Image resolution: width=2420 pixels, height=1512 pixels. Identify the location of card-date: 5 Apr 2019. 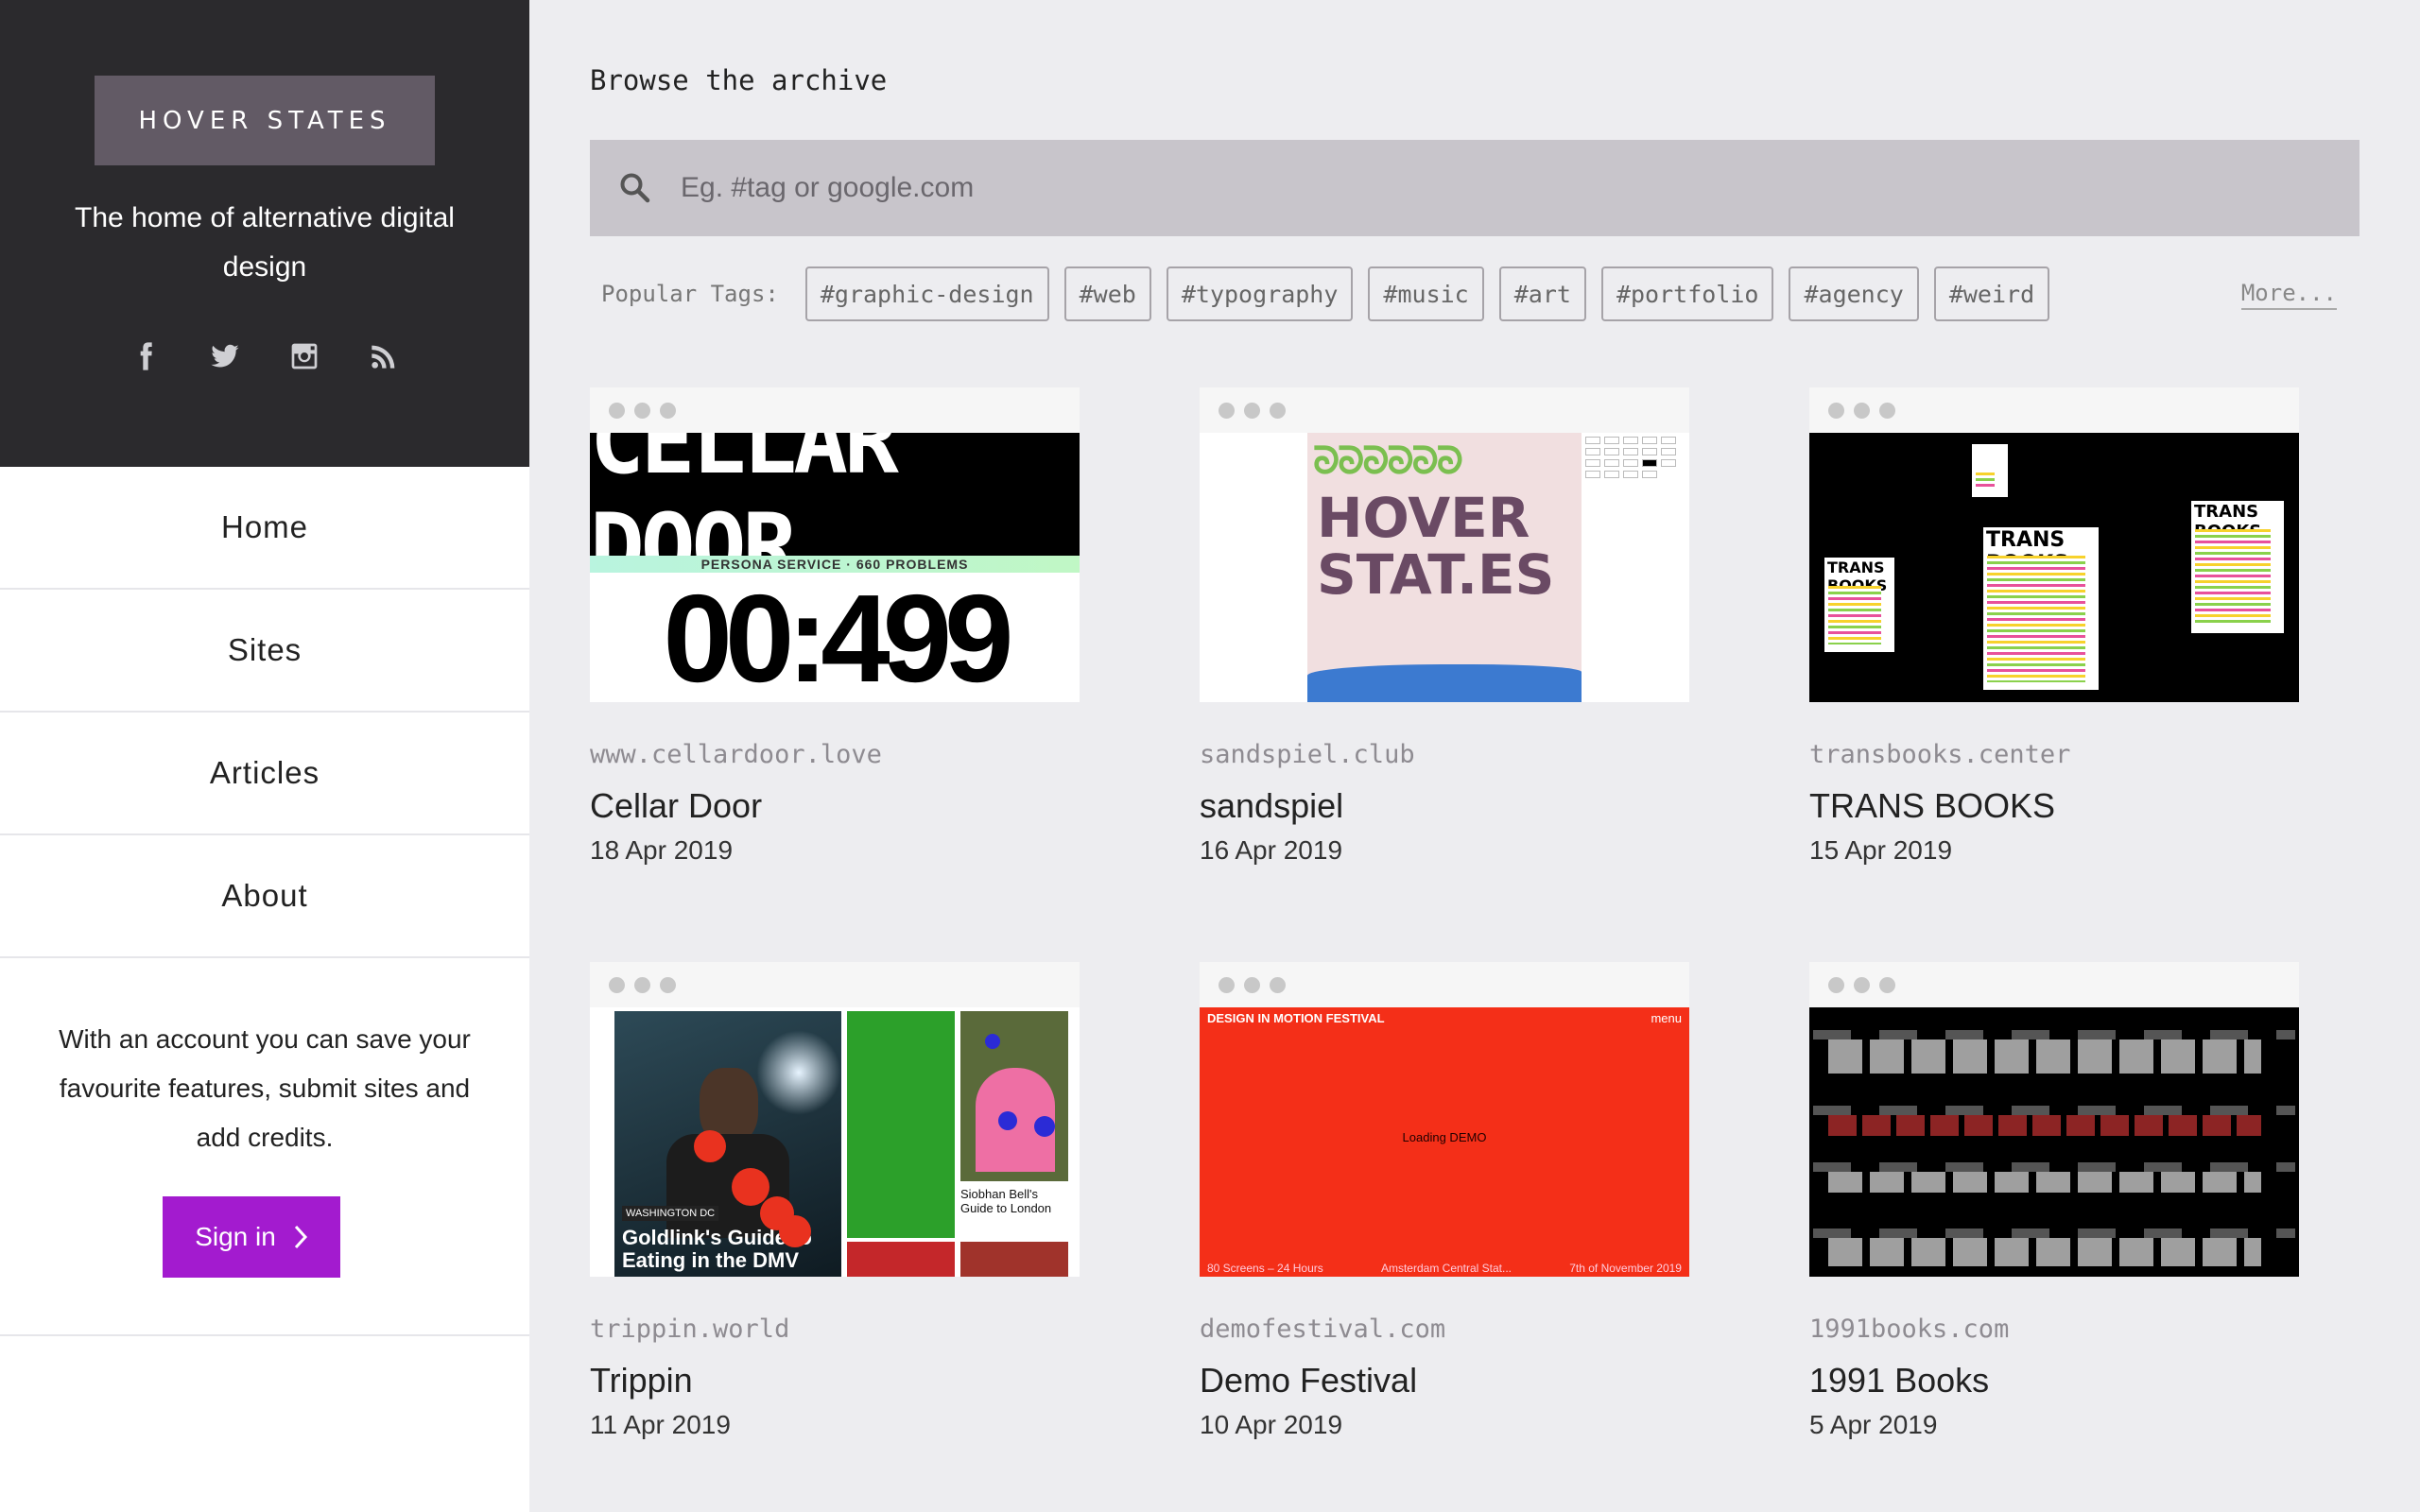
(1873, 1424).